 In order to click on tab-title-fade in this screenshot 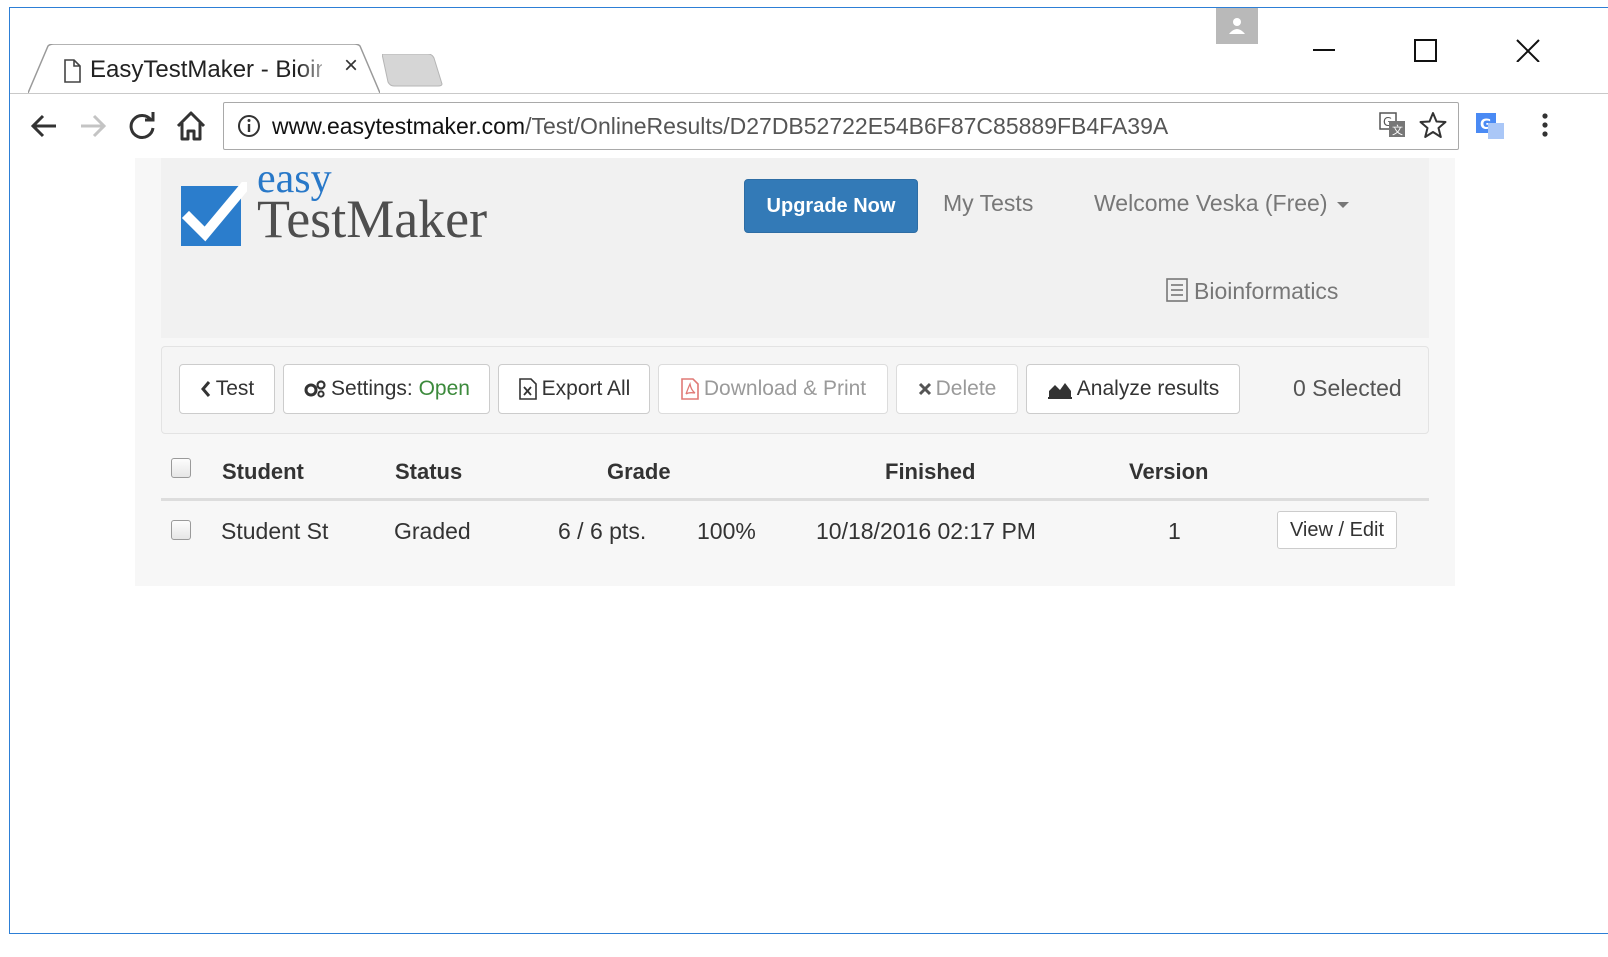, I will do `click(318, 69)`.